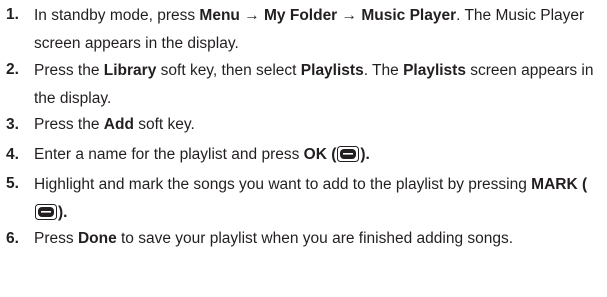 This screenshot has width=607, height=297. What do you see at coordinates (434, 70) in the screenshot?
I see `playlists-screen-label: Playlists` at bounding box center [434, 70].